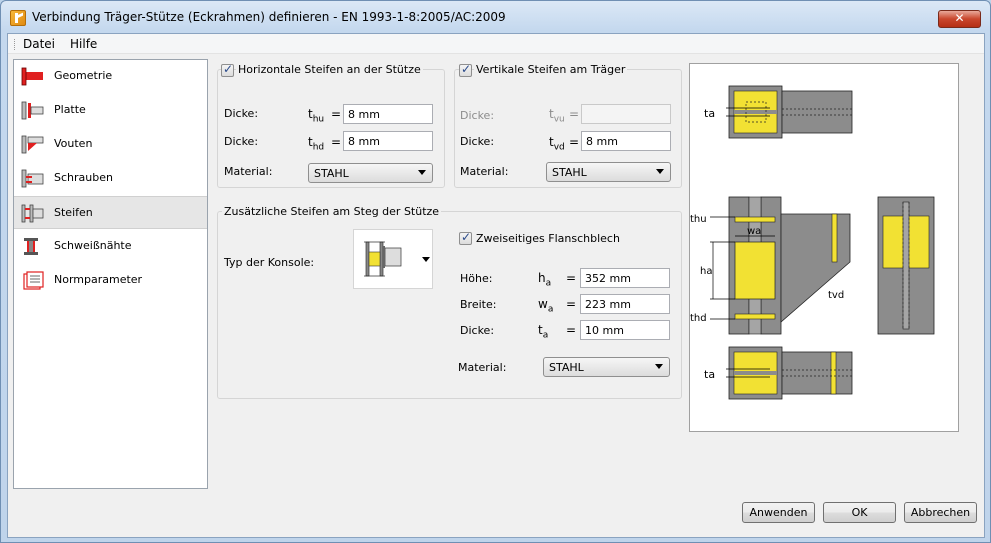 Image resolution: width=991 pixels, height=543 pixels. What do you see at coordinates (709, 113) in the screenshot?
I see `ta-top-label: ta` at bounding box center [709, 113].